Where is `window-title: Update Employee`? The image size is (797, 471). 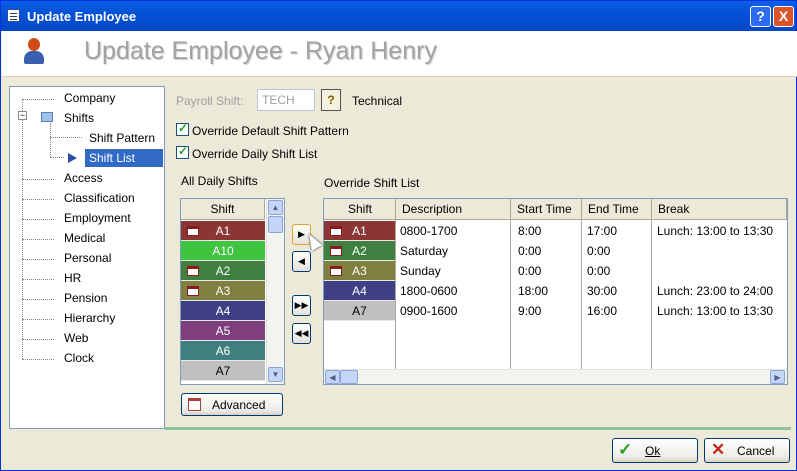 window-title: Update Employee is located at coordinates (82, 16).